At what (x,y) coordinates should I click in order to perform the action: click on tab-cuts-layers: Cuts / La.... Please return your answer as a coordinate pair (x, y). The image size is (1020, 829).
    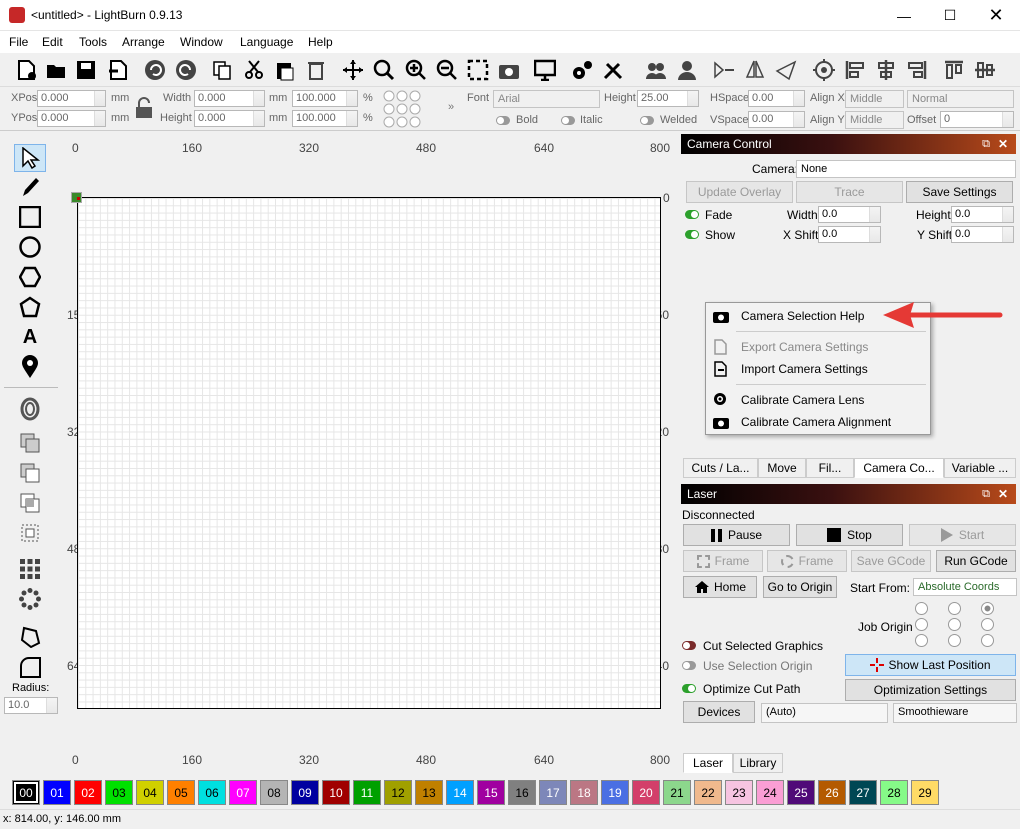
    Looking at the image, I should click on (720, 468).